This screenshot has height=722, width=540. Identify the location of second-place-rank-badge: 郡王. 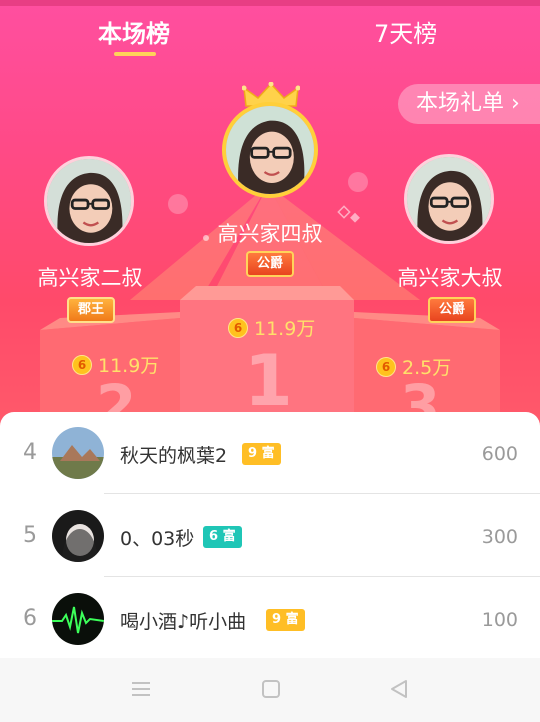
(91, 310).